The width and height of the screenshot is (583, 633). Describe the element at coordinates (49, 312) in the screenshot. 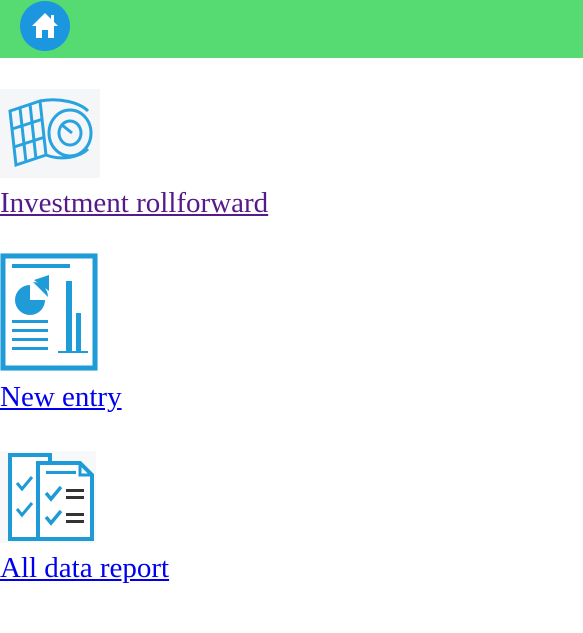

I see `report-chart-icon` at that location.